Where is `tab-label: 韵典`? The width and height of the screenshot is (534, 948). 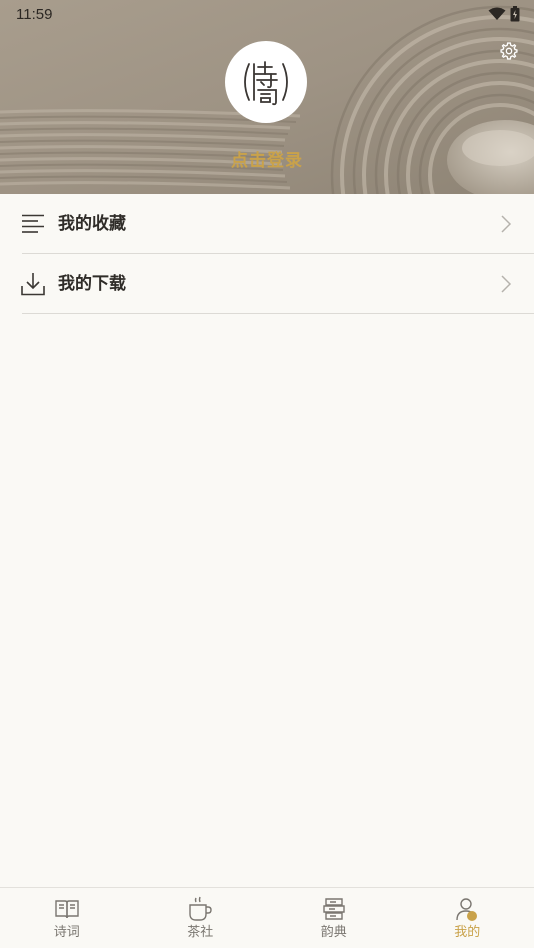
tab-label: 韵典 is located at coordinates (333, 932).